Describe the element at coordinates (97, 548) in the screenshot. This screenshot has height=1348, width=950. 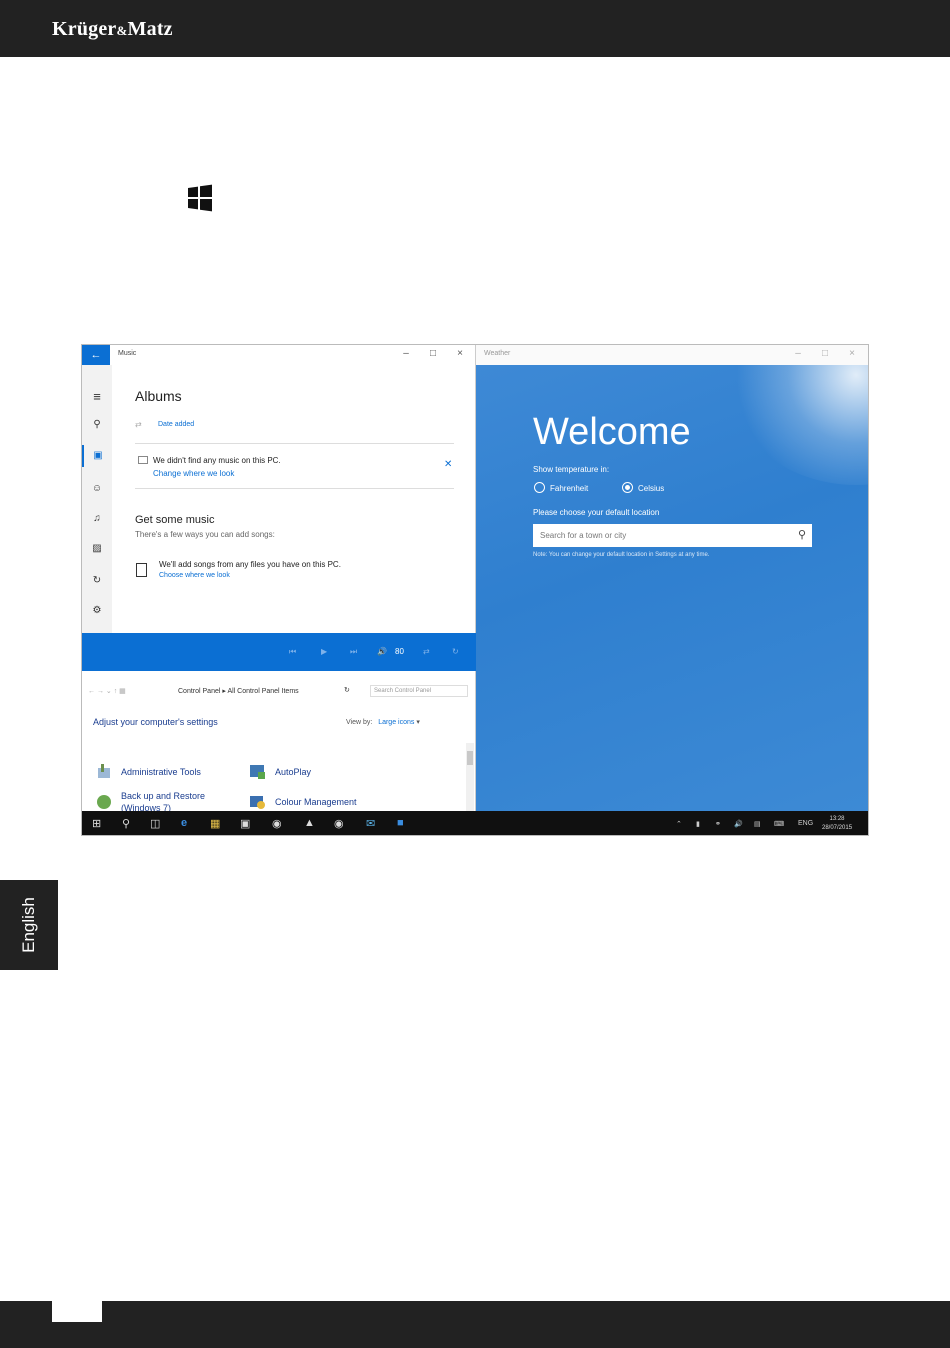
I see `playlists-icon: ▨` at that location.